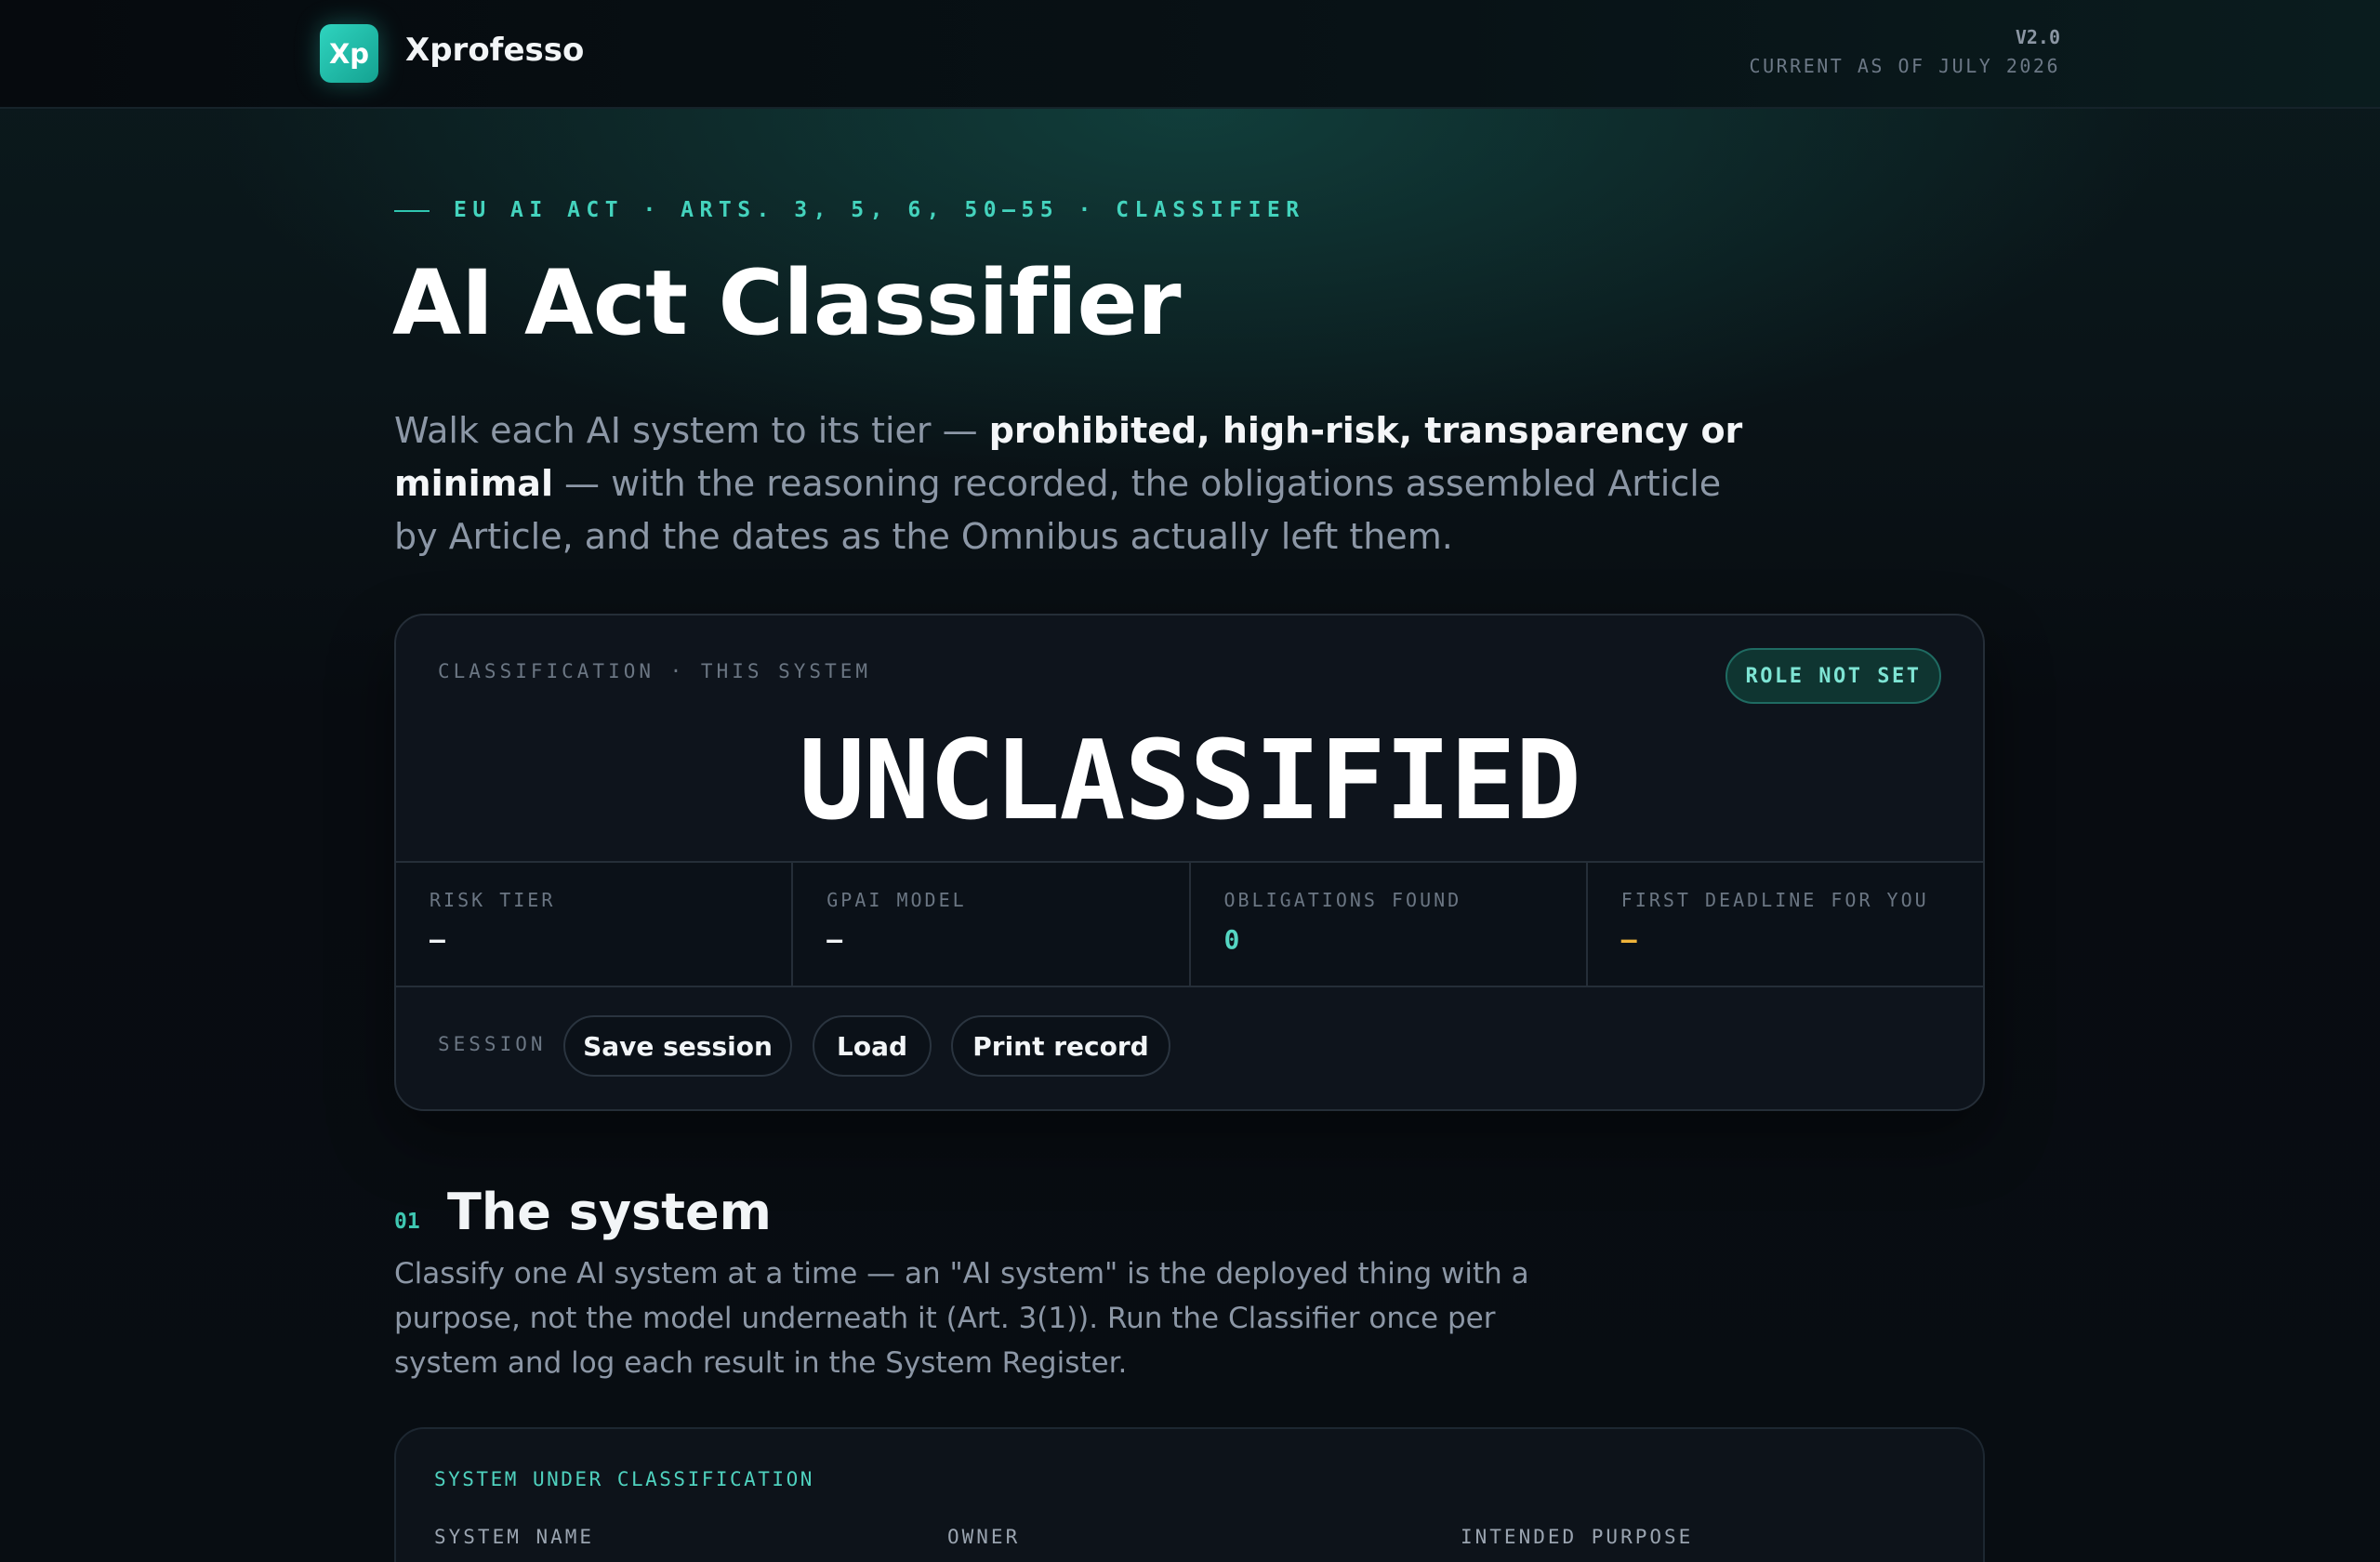 Image resolution: width=2380 pixels, height=1562 pixels. Describe the element at coordinates (412, 211) in the screenshot. I see `eyebrow-rule` at that location.